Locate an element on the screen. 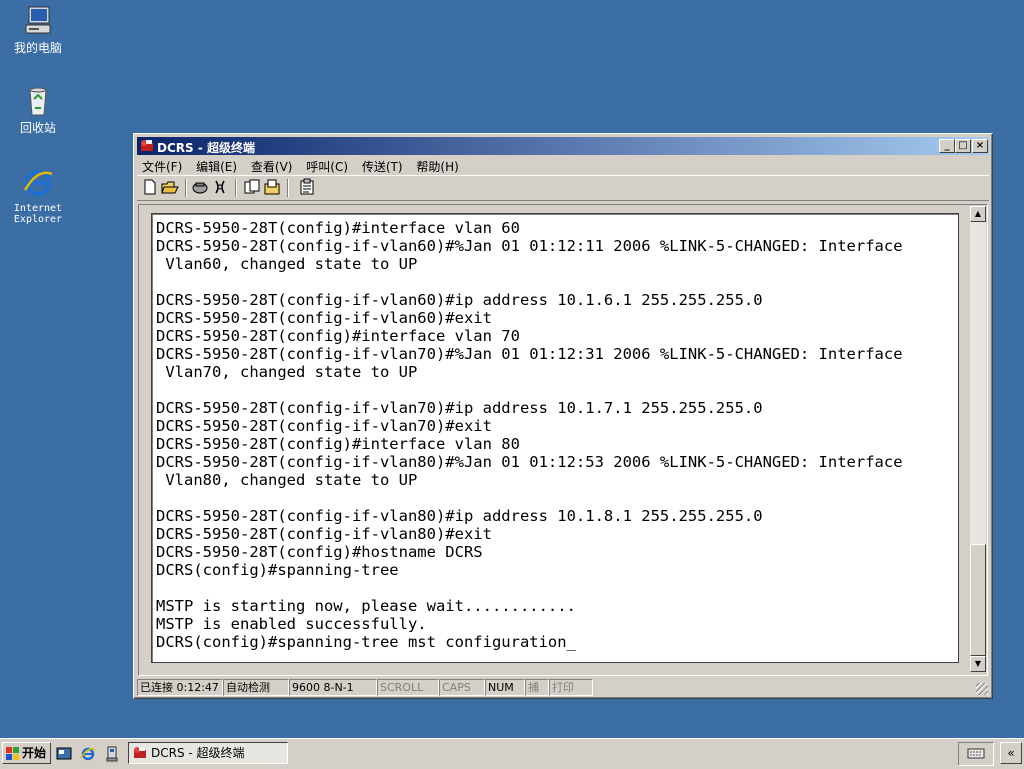 The width and height of the screenshot is (1024, 769). windows-explorer-icon is located at coordinates (112, 754).